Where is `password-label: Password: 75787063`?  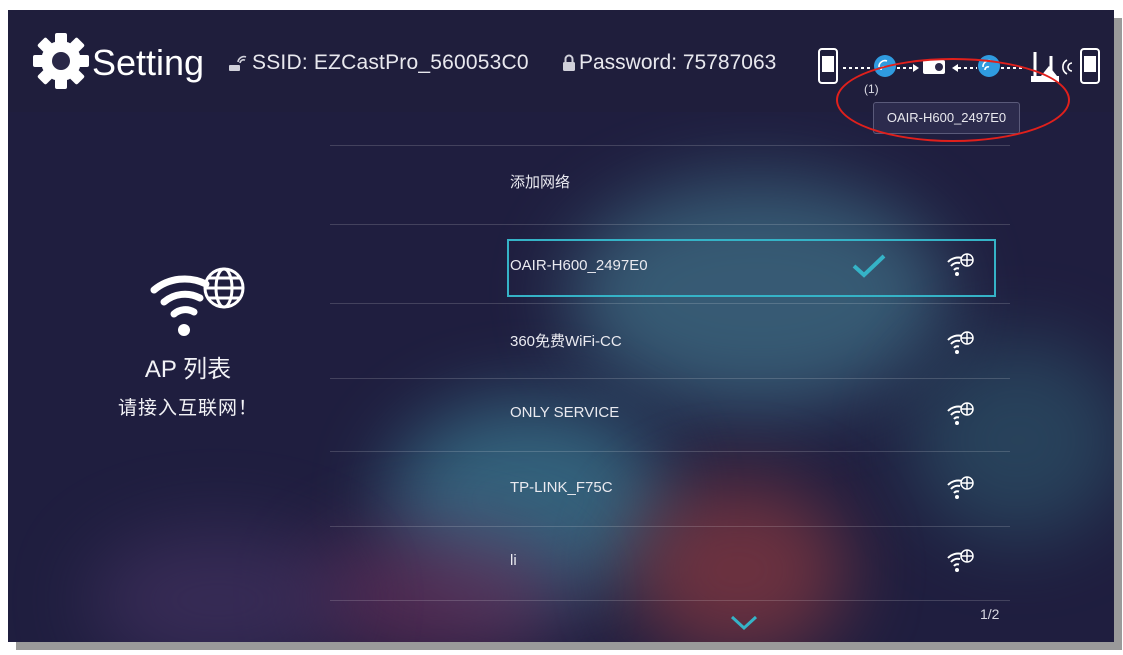
password-label: Password: 75787063 is located at coordinates (678, 62).